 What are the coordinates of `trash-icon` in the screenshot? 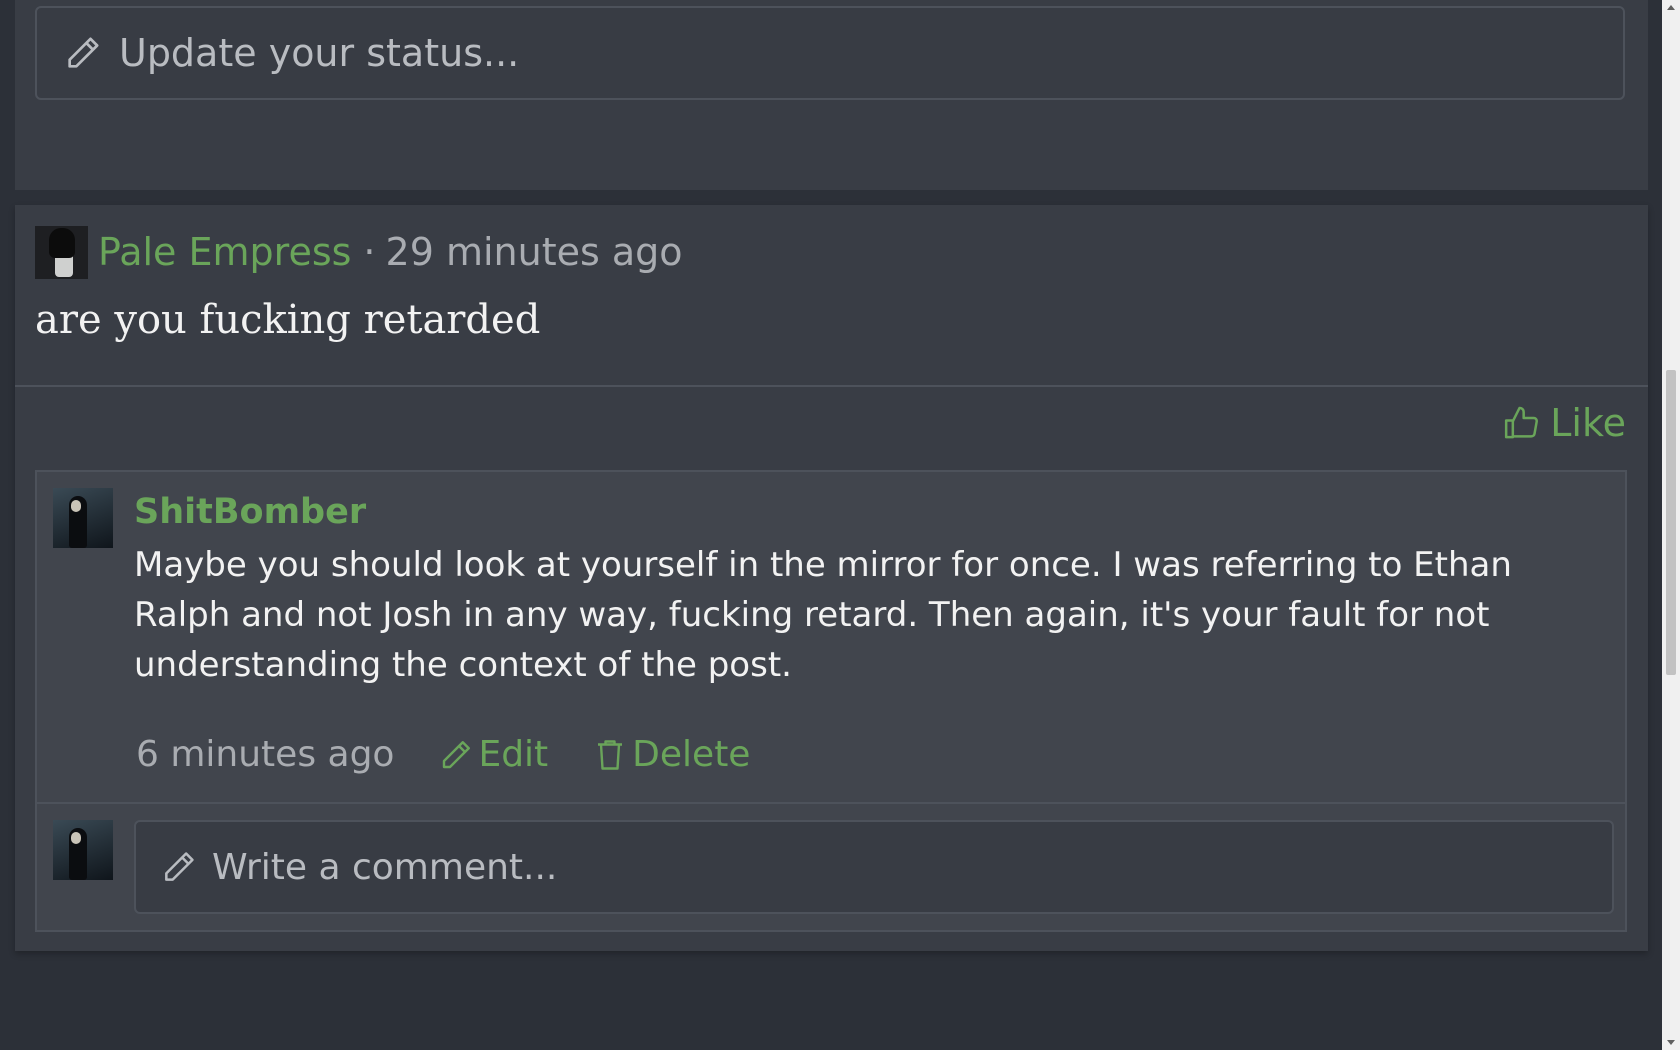 It's located at (610, 754).